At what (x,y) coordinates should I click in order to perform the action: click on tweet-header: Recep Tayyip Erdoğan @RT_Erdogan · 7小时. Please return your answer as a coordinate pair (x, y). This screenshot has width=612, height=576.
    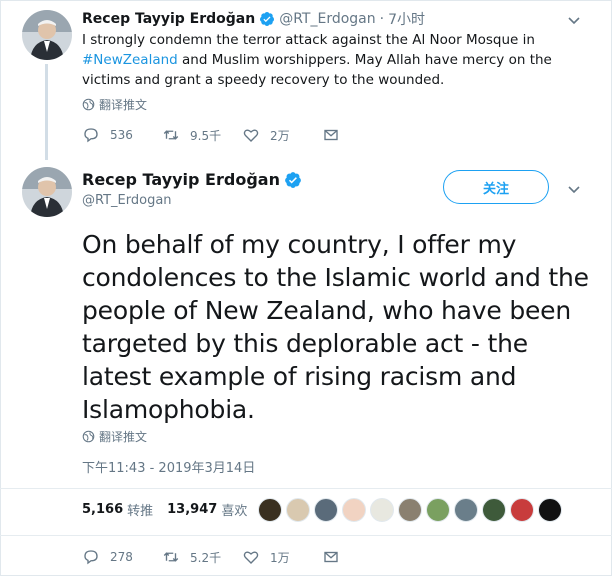
    Looking at the image, I should click on (253, 19).